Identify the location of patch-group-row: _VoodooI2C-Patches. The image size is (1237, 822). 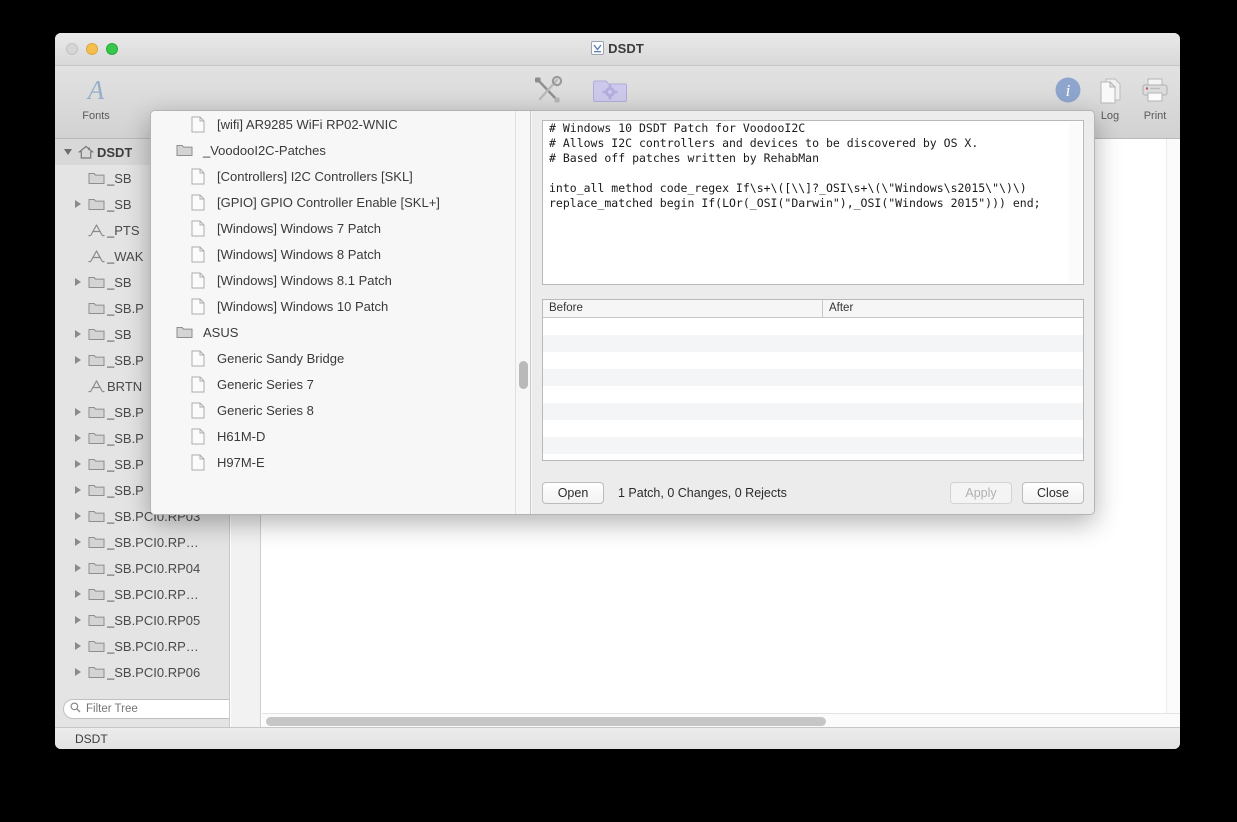
(340, 150).